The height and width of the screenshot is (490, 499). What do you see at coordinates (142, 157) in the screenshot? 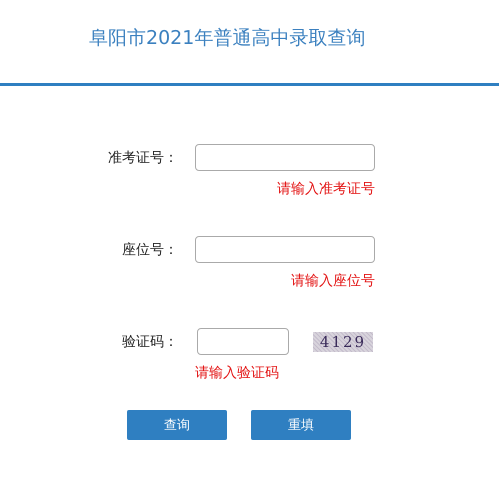
I see `field-label: 准考证号：` at bounding box center [142, 157].